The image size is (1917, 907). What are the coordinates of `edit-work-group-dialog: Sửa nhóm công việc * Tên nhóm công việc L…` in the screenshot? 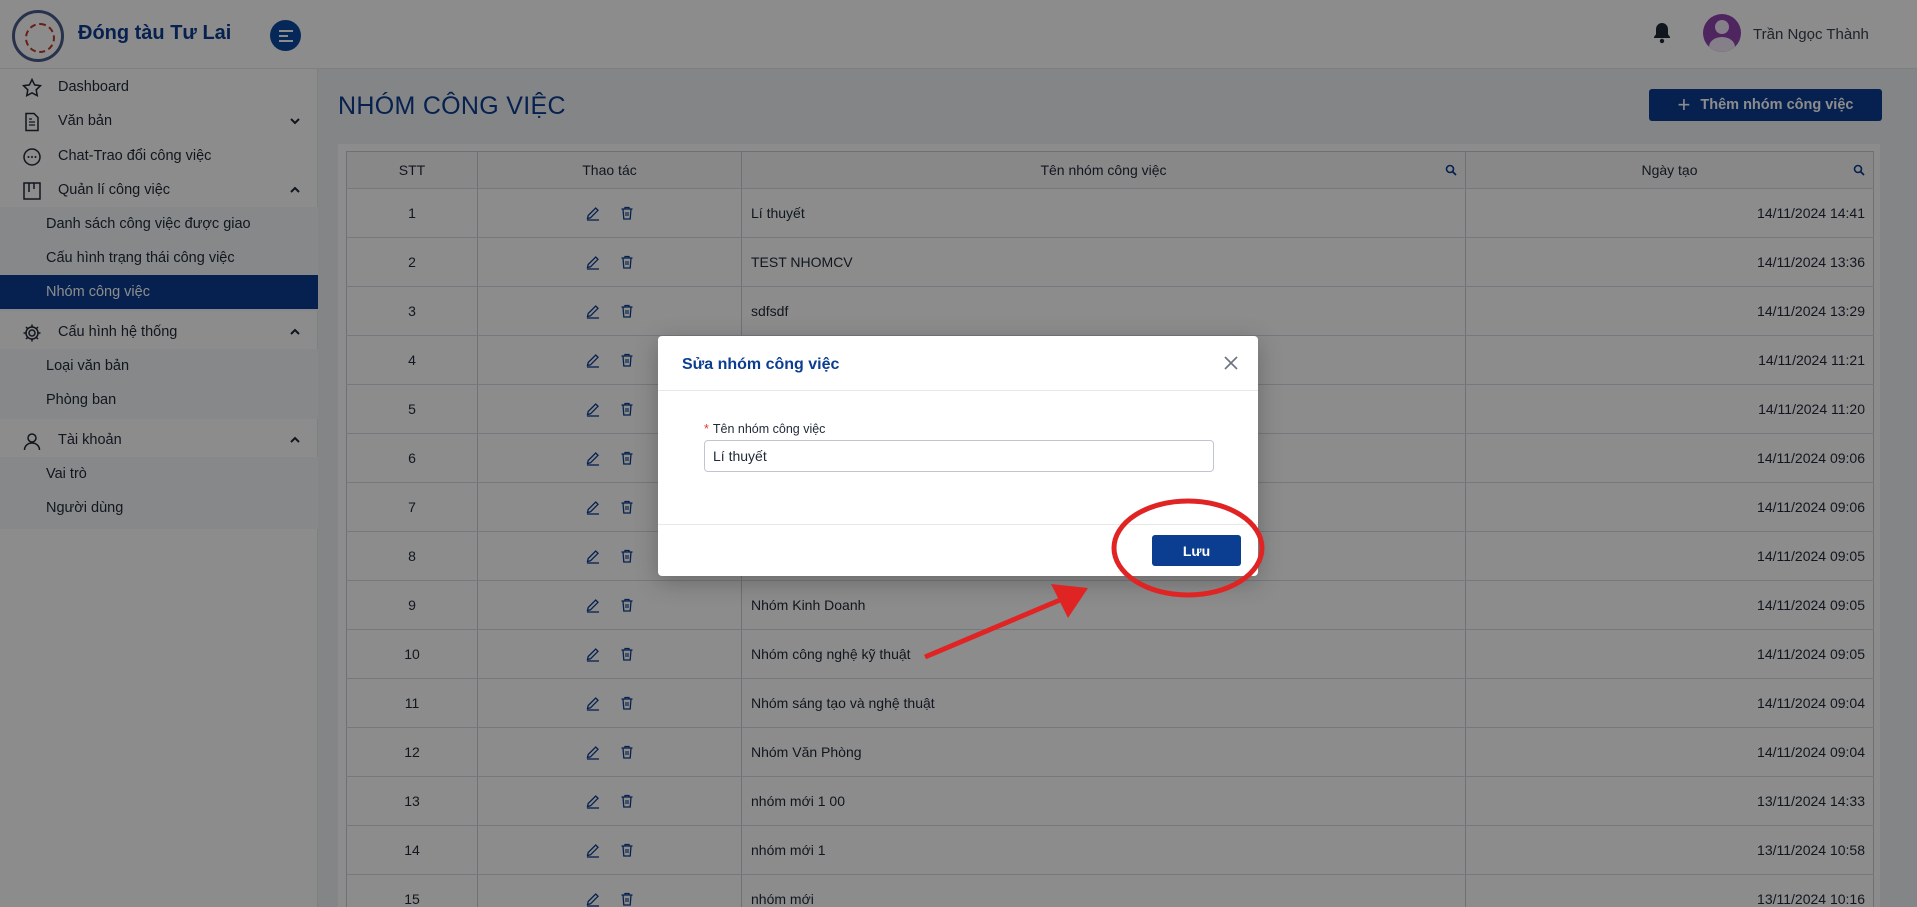 It's located at (958, 456).